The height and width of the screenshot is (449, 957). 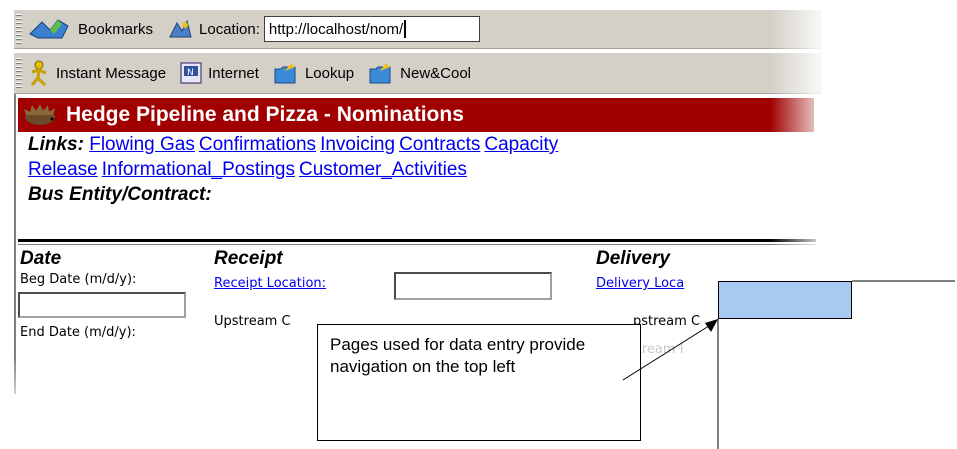 What do you see at coordinates (285, 73) in the screenshot?
I see `lookup-folder-icon` at bounding box center [285, 73].